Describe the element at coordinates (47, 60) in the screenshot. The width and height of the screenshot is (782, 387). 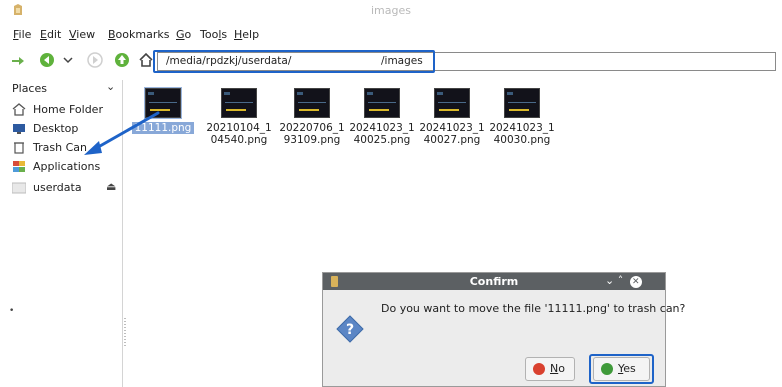
I see `back-icon` at that location.